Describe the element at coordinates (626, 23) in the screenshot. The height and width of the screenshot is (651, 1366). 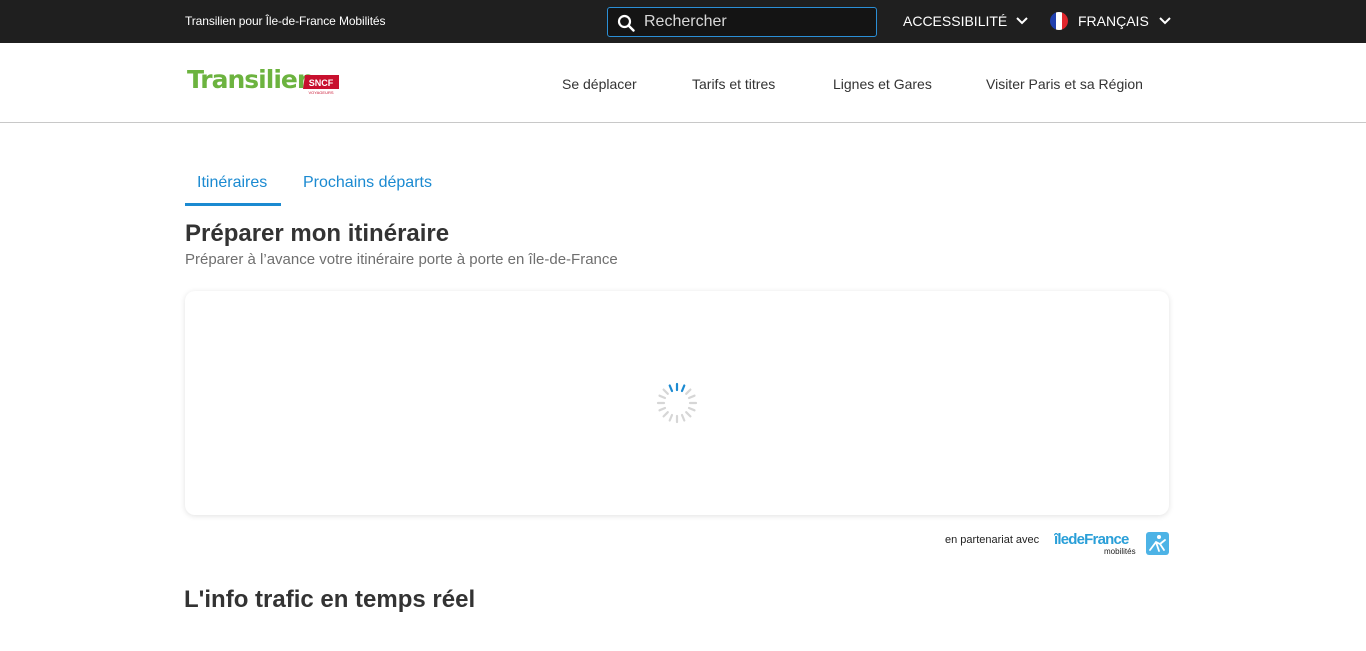
I see `search-icon` at that location.